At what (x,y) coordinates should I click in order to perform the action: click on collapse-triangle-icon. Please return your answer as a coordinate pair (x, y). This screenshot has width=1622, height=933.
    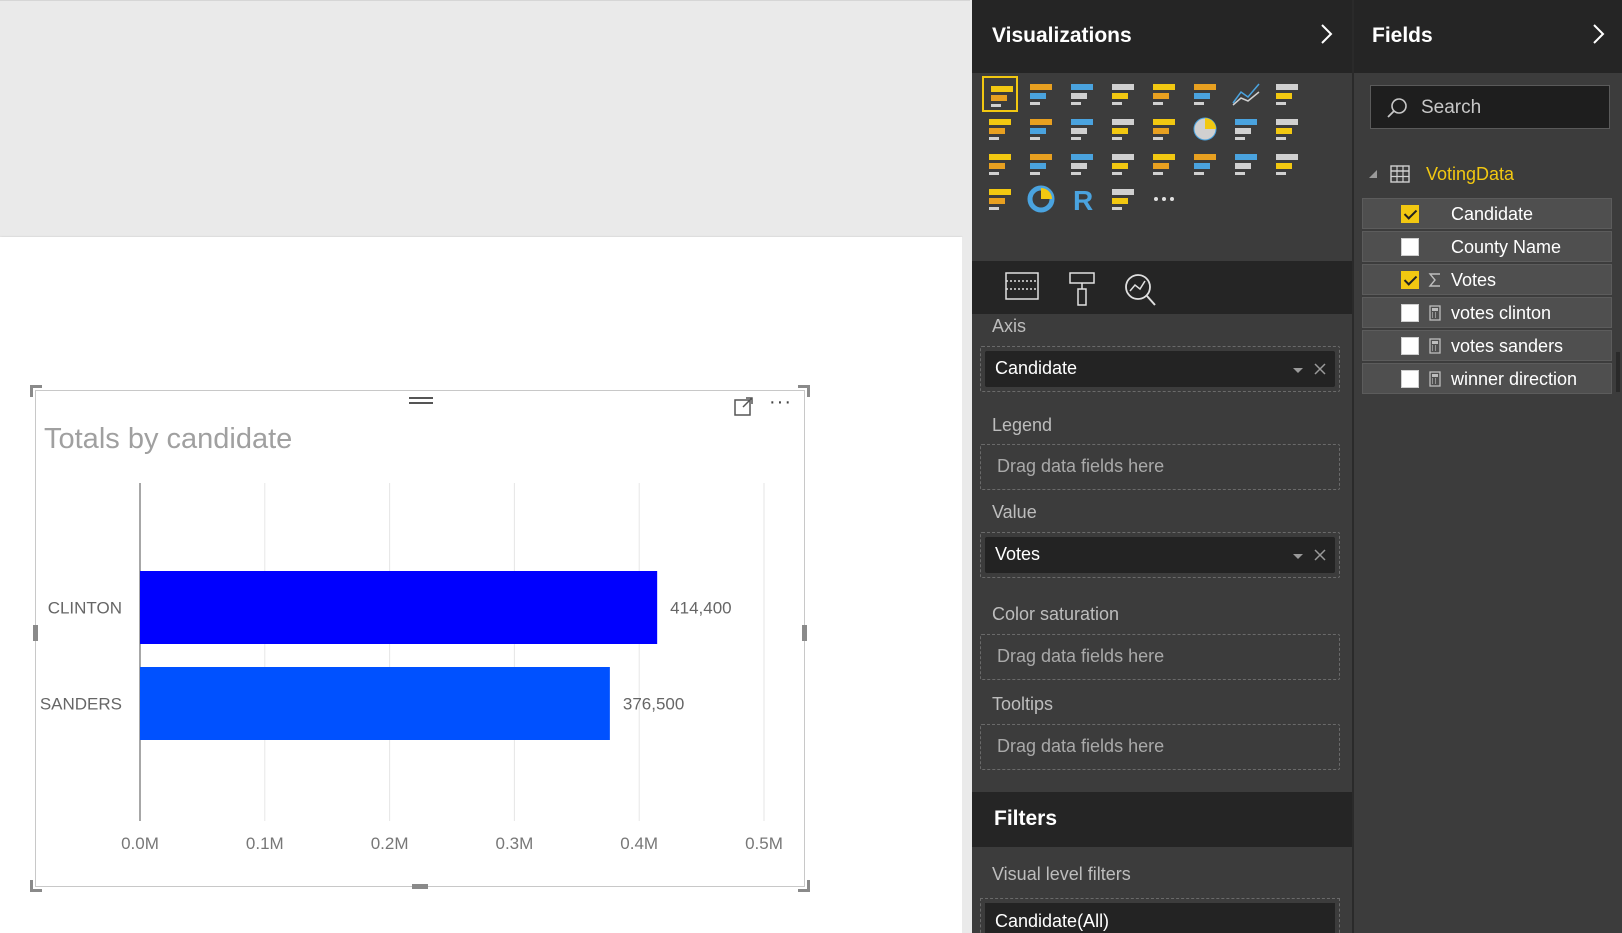
    Looking at the image, I should click on (1373, 174).